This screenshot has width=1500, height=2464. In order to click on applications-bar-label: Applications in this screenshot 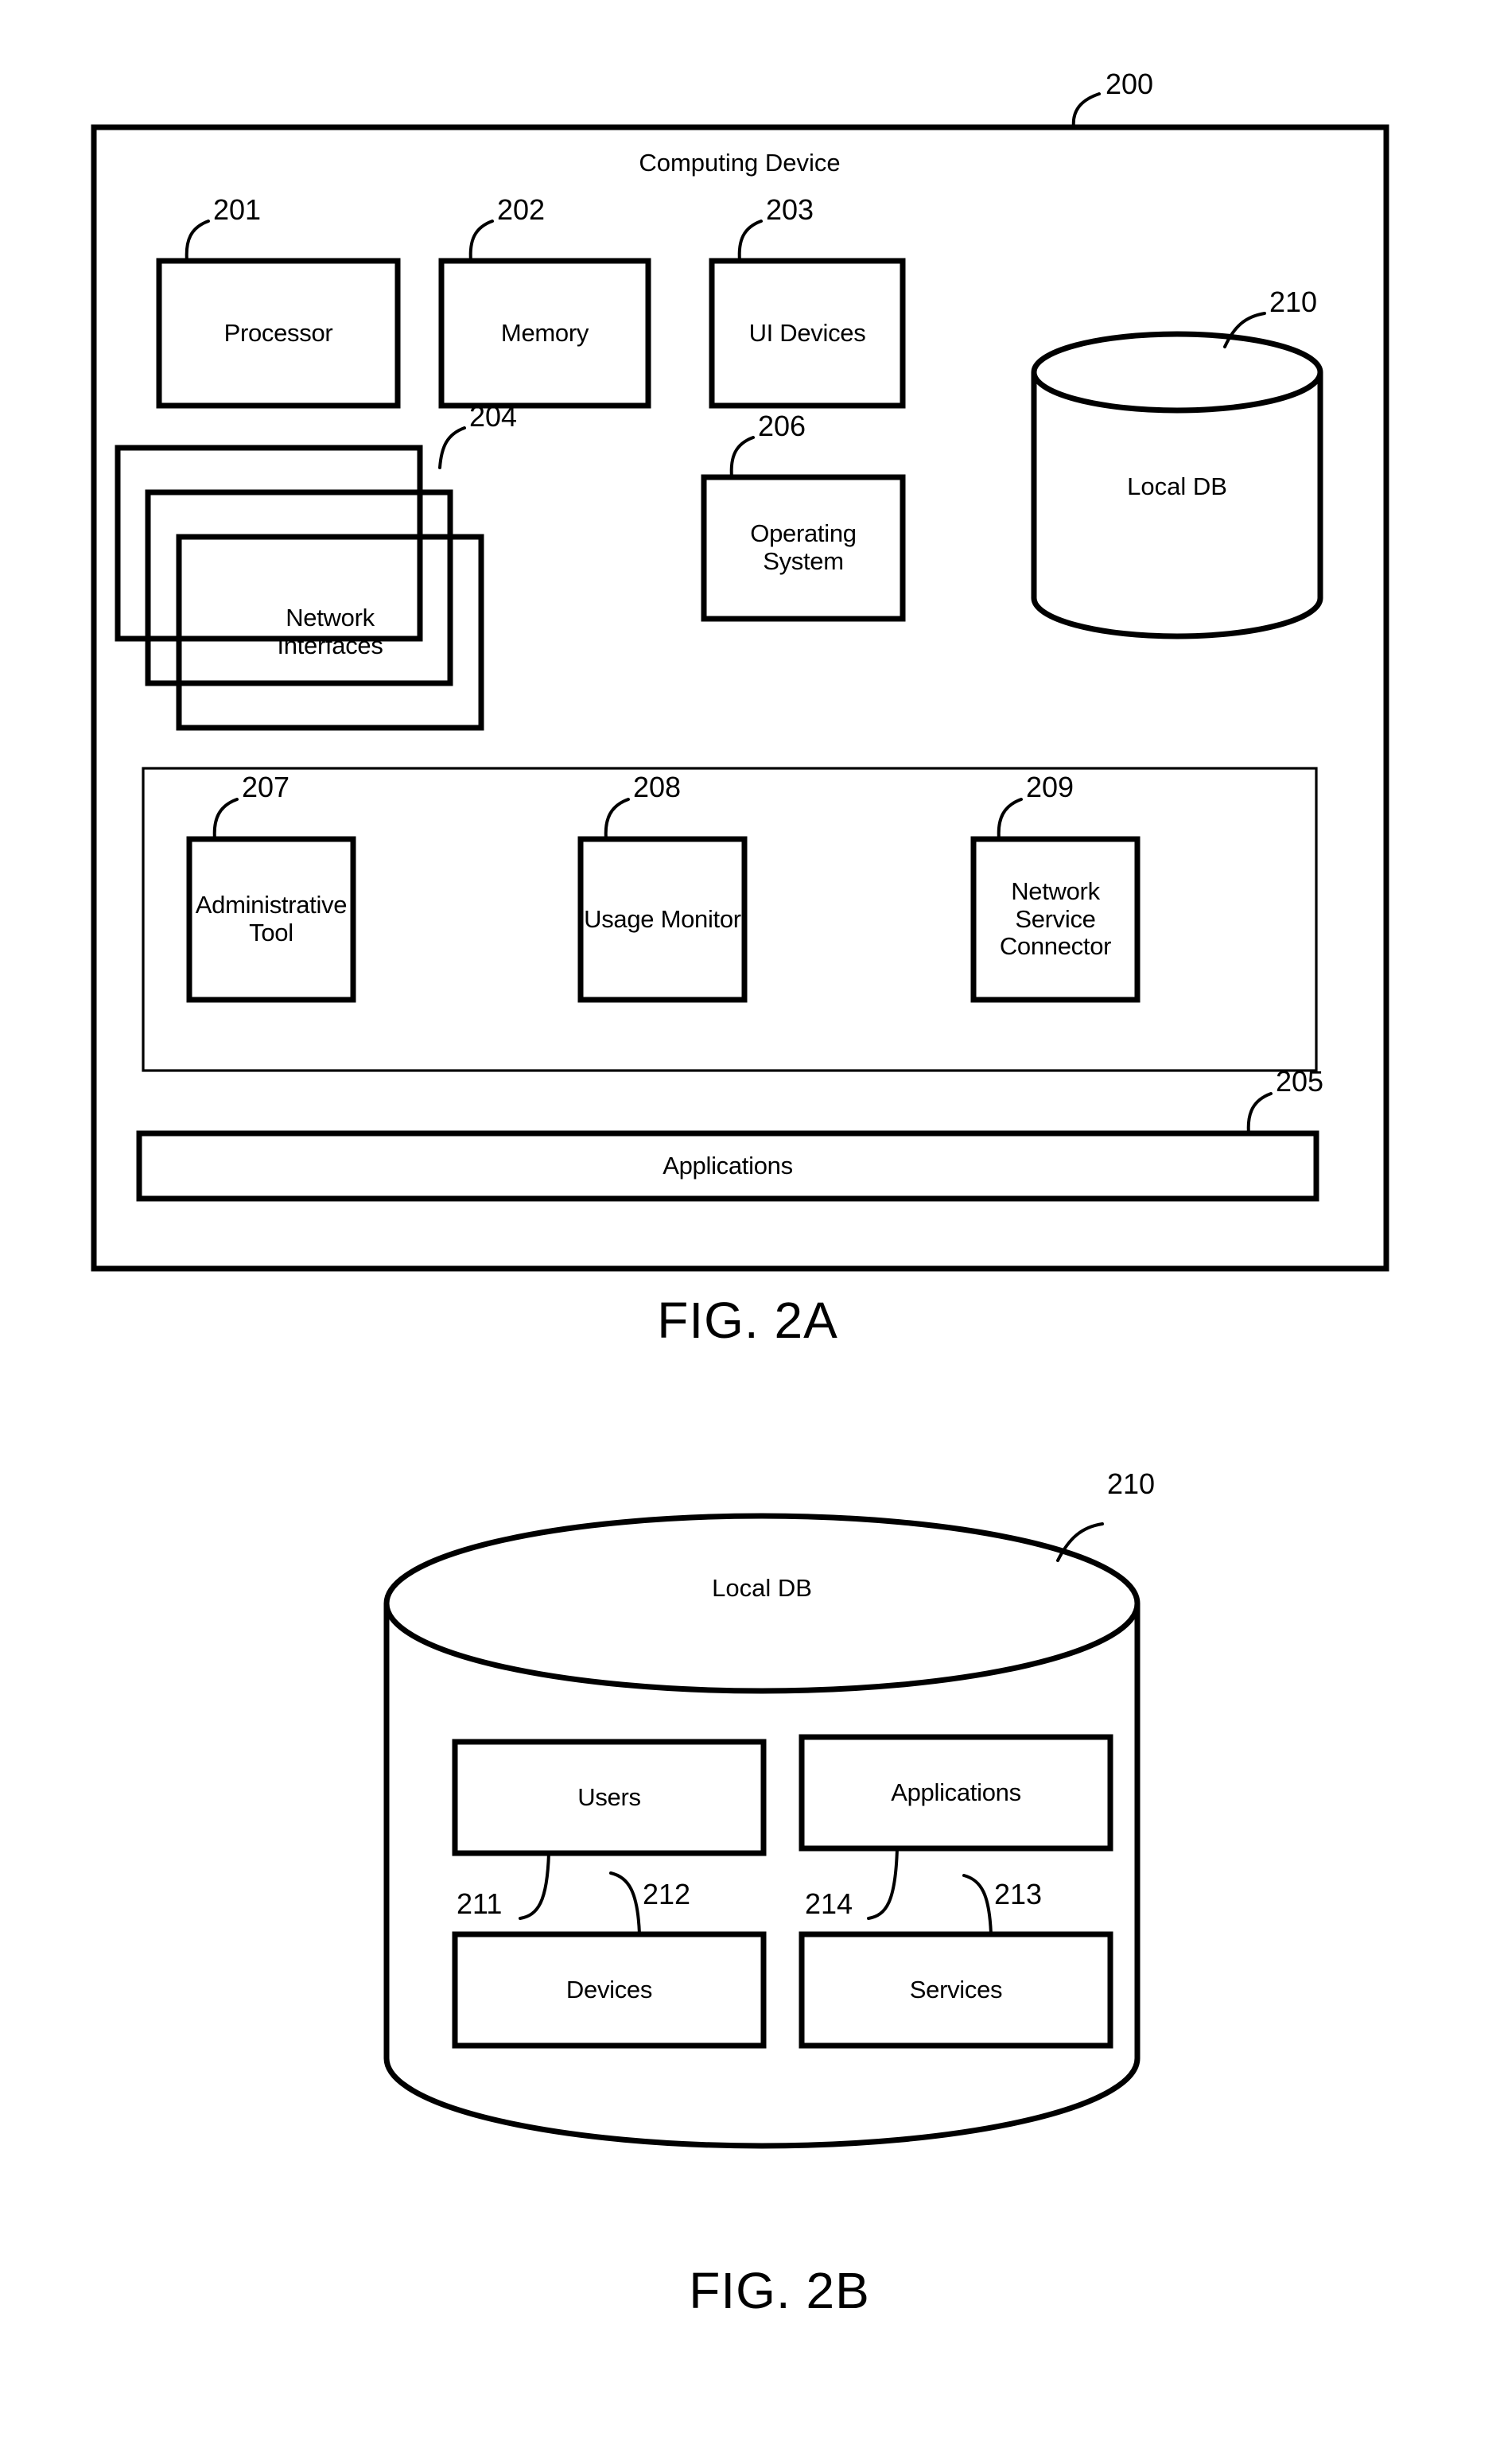, I will do `click(728, 1165)`.